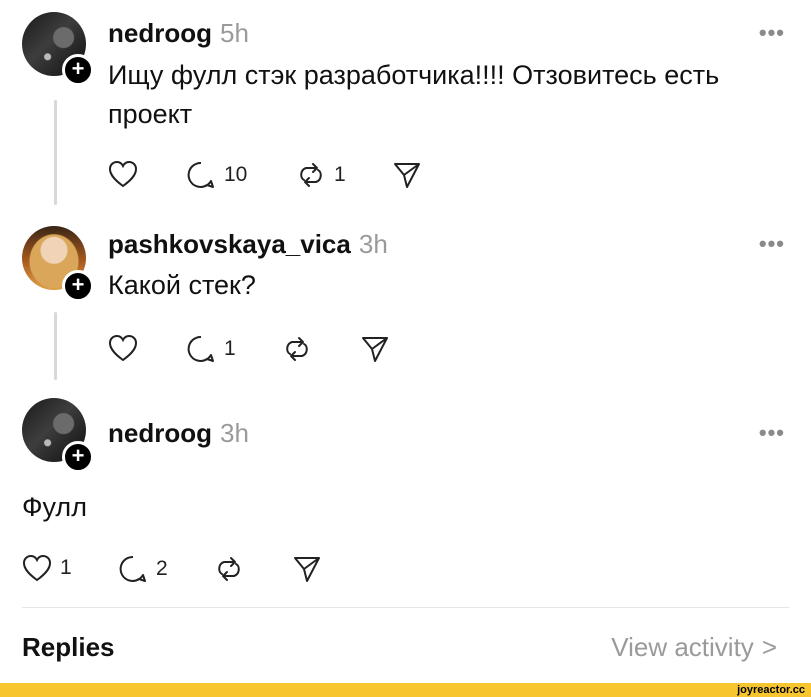  I want to click on watermark-text: joyreactor.cc, so click(771, 690).